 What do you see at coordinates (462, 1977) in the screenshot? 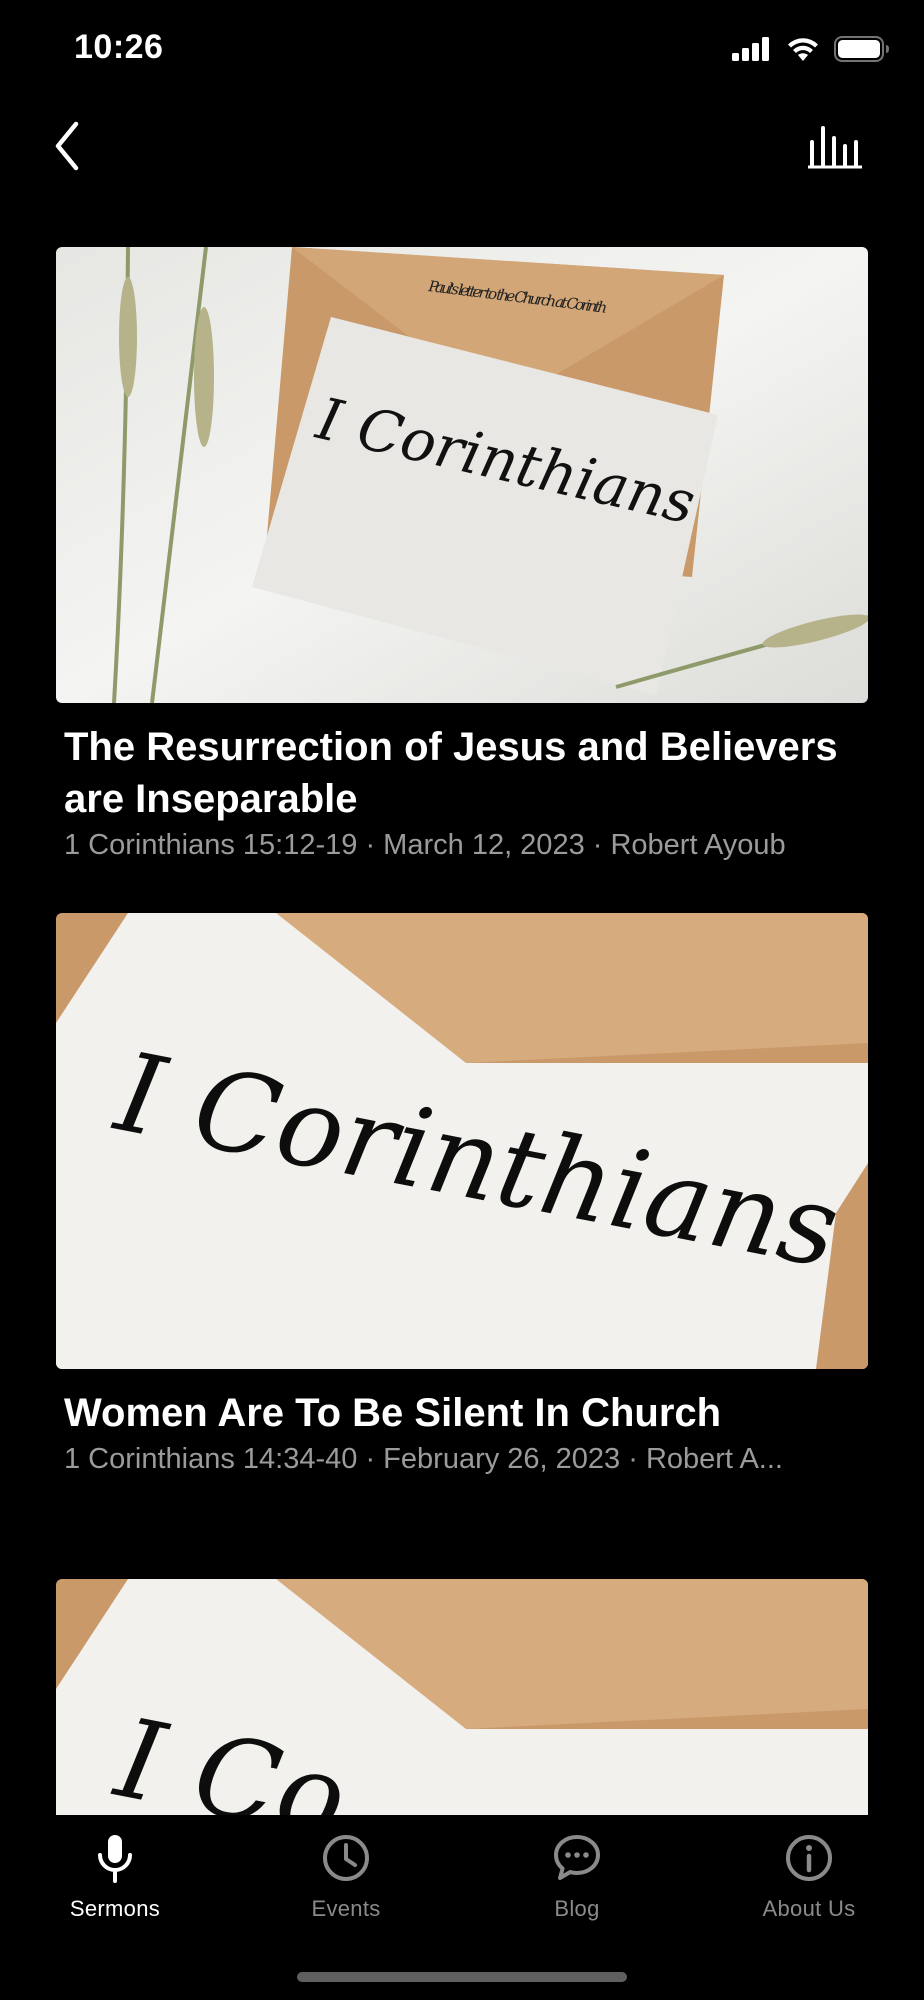
I see `home-indicator` at bounding box center [462, 1977].